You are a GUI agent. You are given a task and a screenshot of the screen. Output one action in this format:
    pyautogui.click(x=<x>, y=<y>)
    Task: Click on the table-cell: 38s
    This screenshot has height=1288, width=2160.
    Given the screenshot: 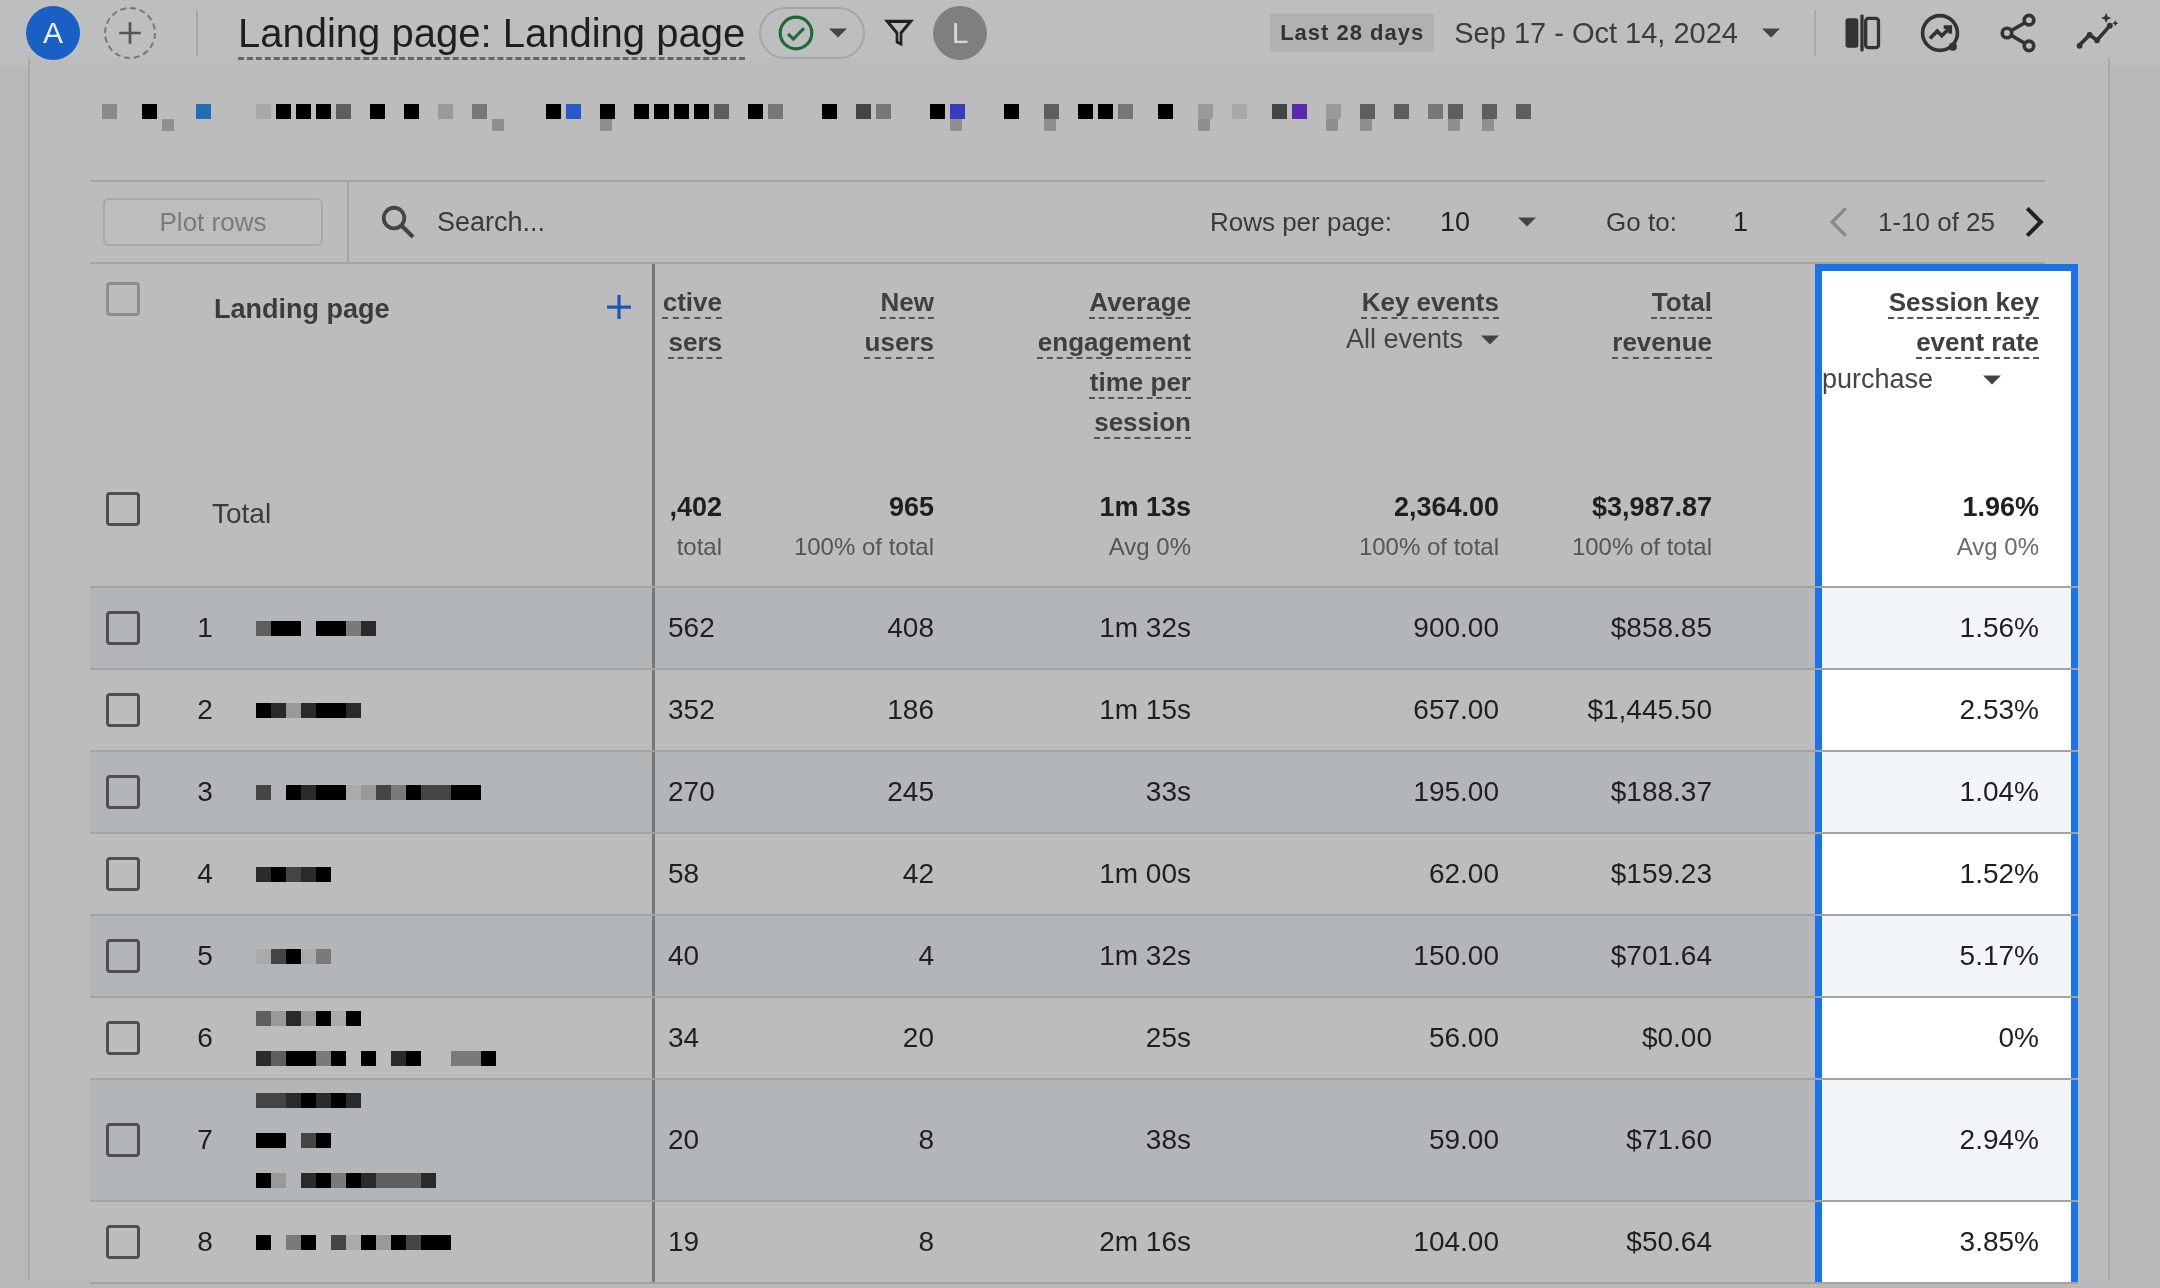 What is the action you would take?
    pyautogui.click(x=1168, y=1140)
    